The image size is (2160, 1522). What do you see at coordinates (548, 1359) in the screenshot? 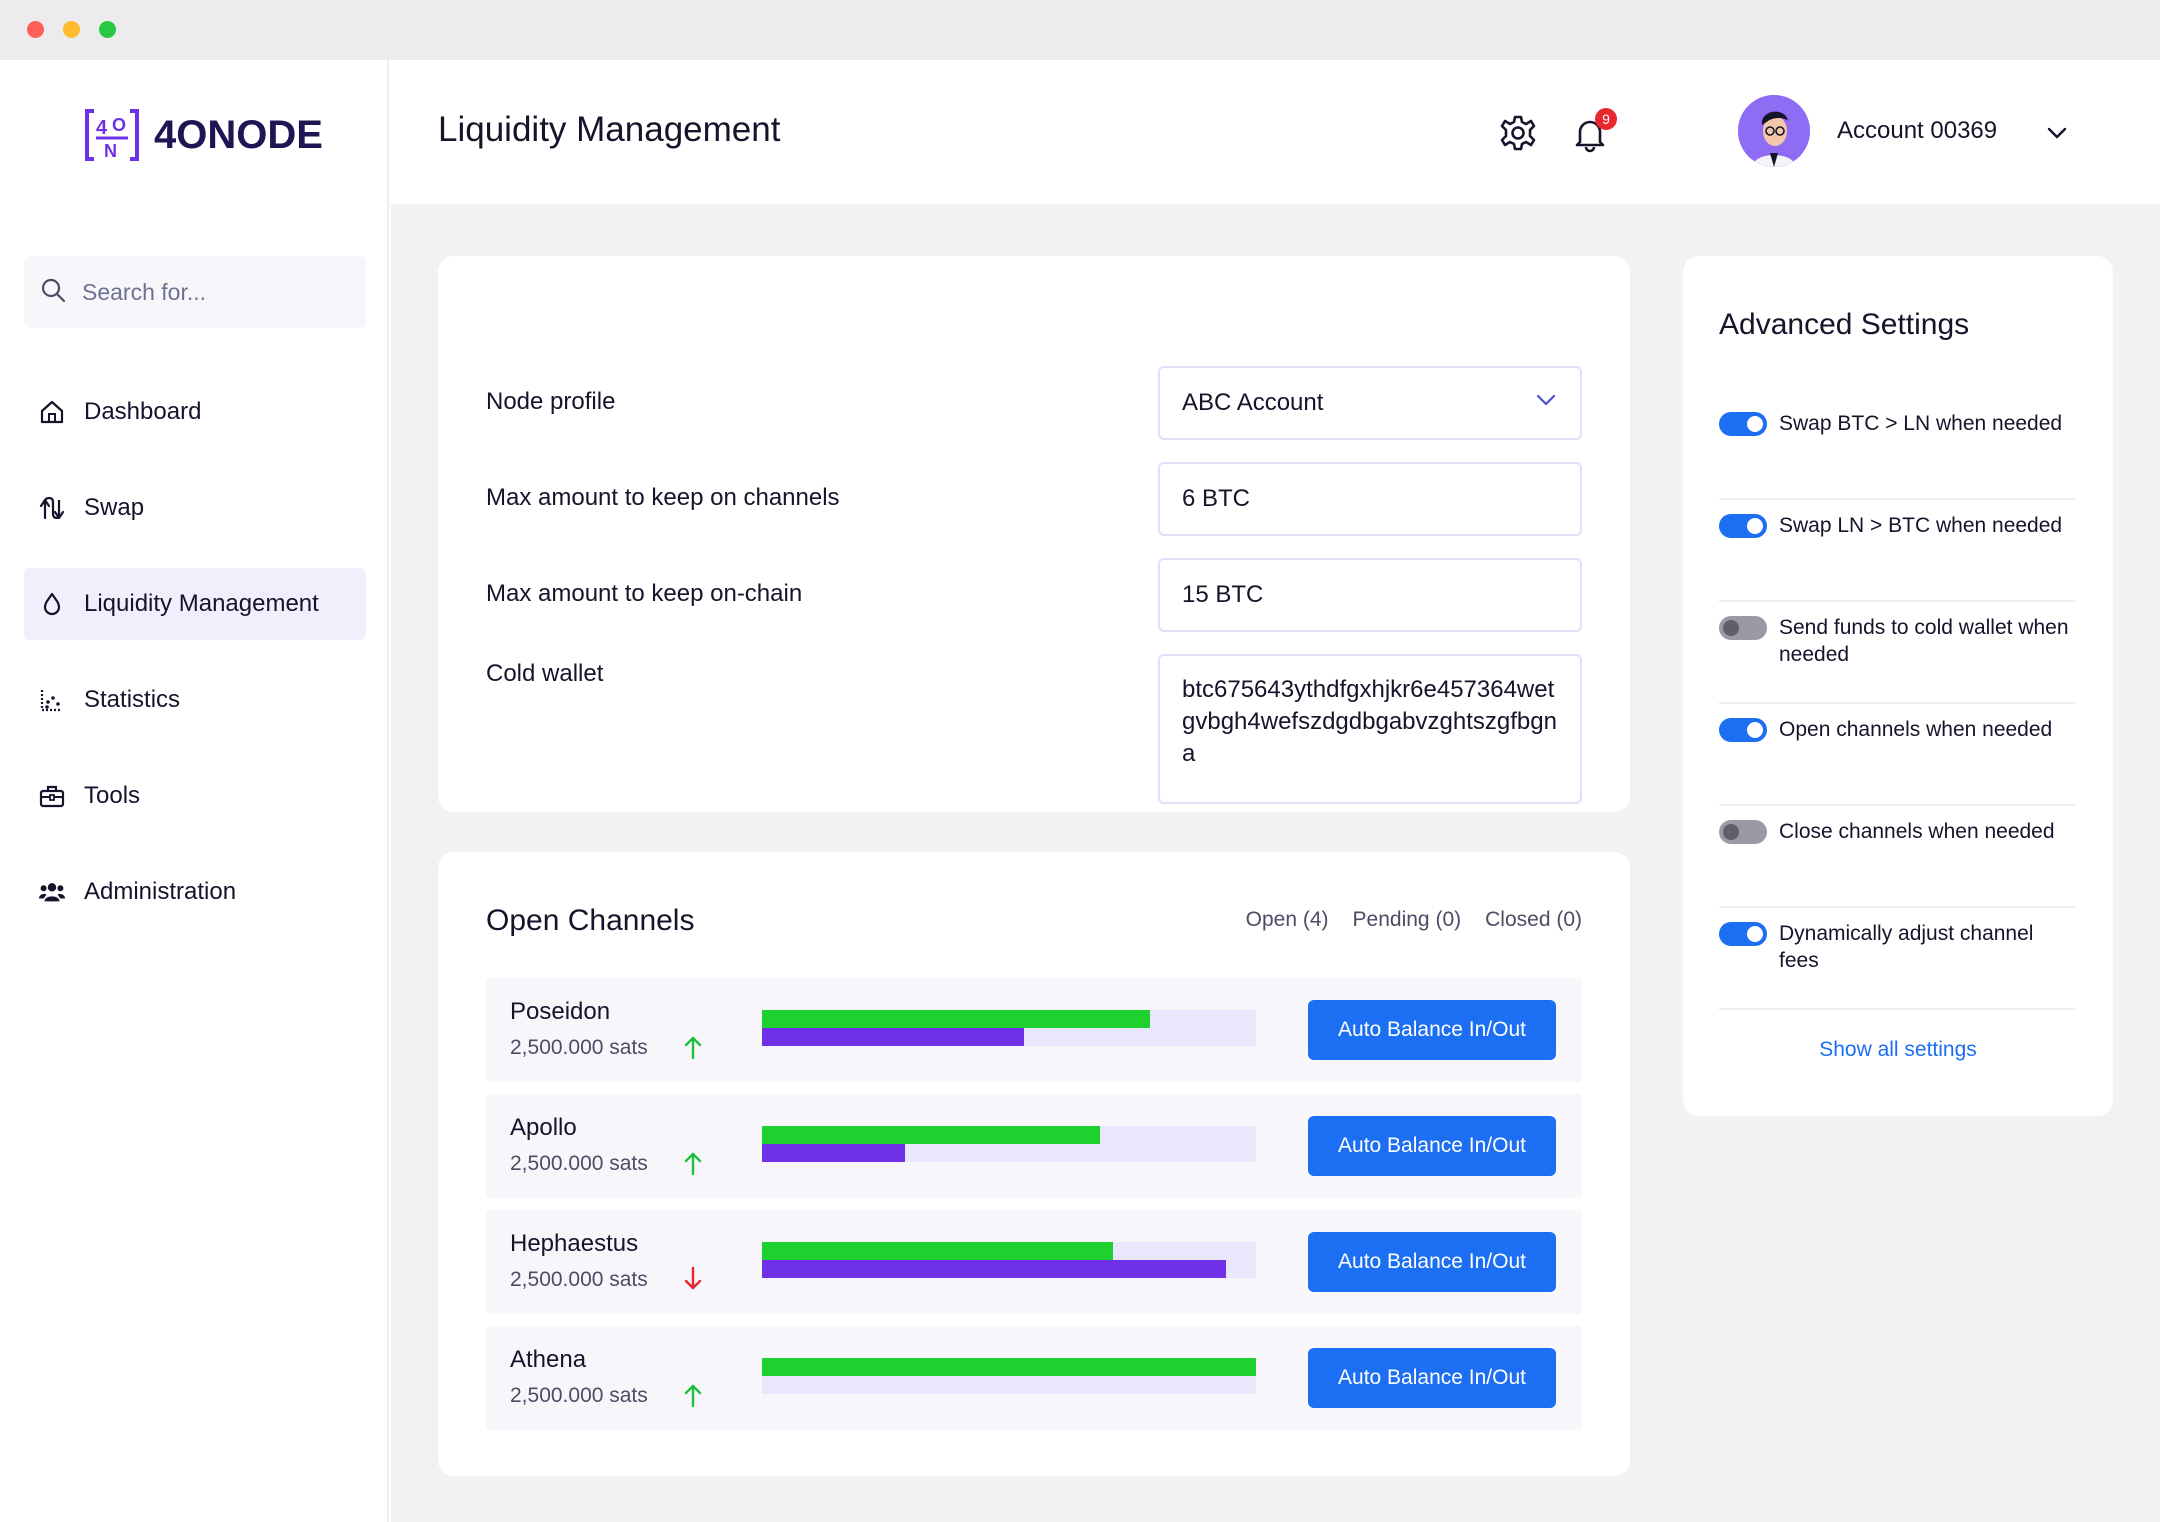
I see `channel-name: Athena` at bounding box center [548, 1359].